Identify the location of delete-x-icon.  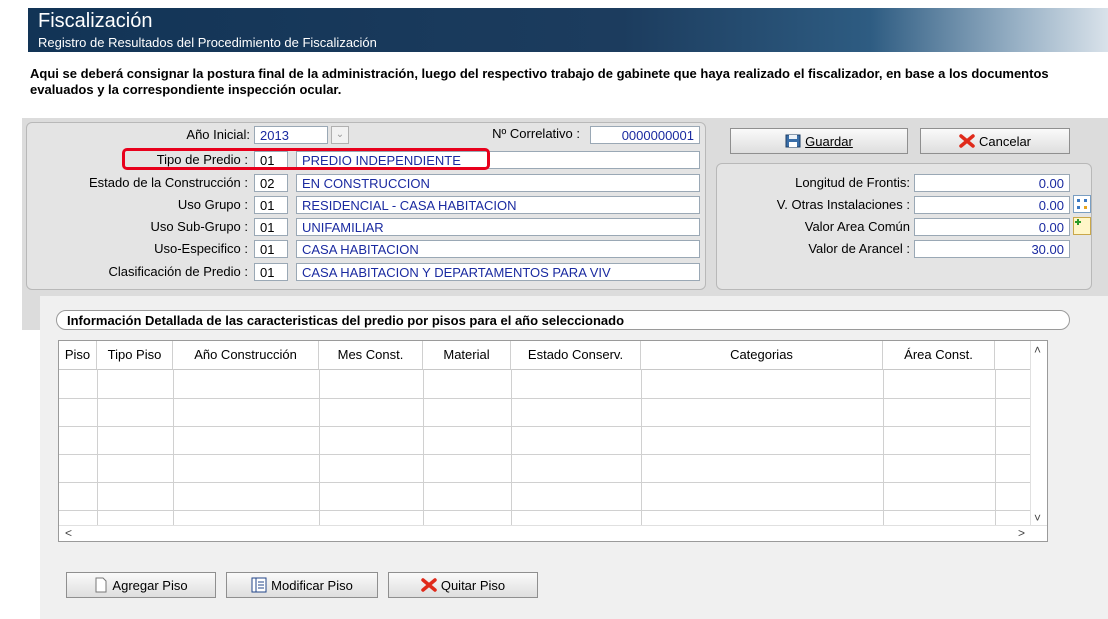
(429, 585).